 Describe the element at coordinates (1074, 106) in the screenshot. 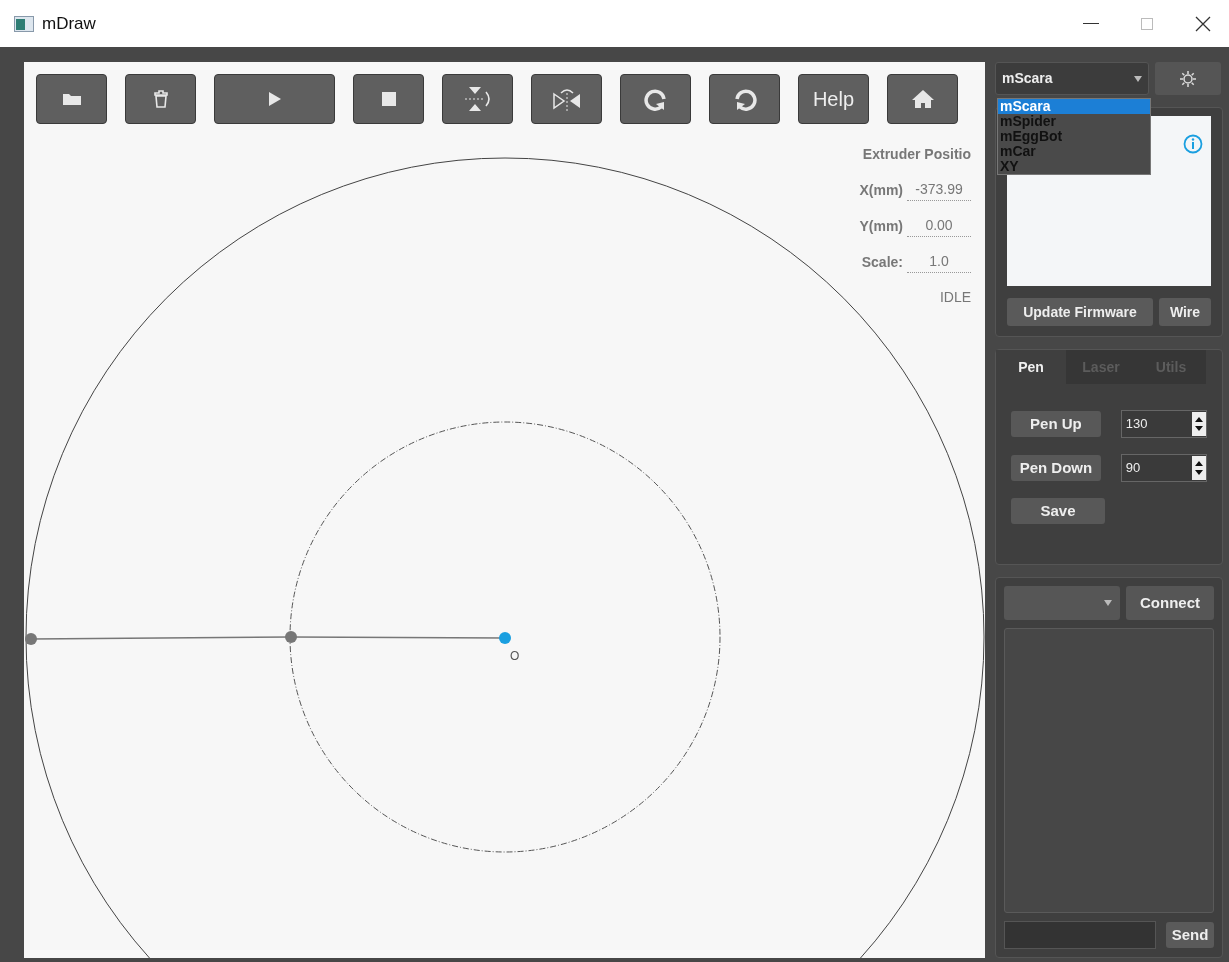

I see `machine-option: mScara` at that location.